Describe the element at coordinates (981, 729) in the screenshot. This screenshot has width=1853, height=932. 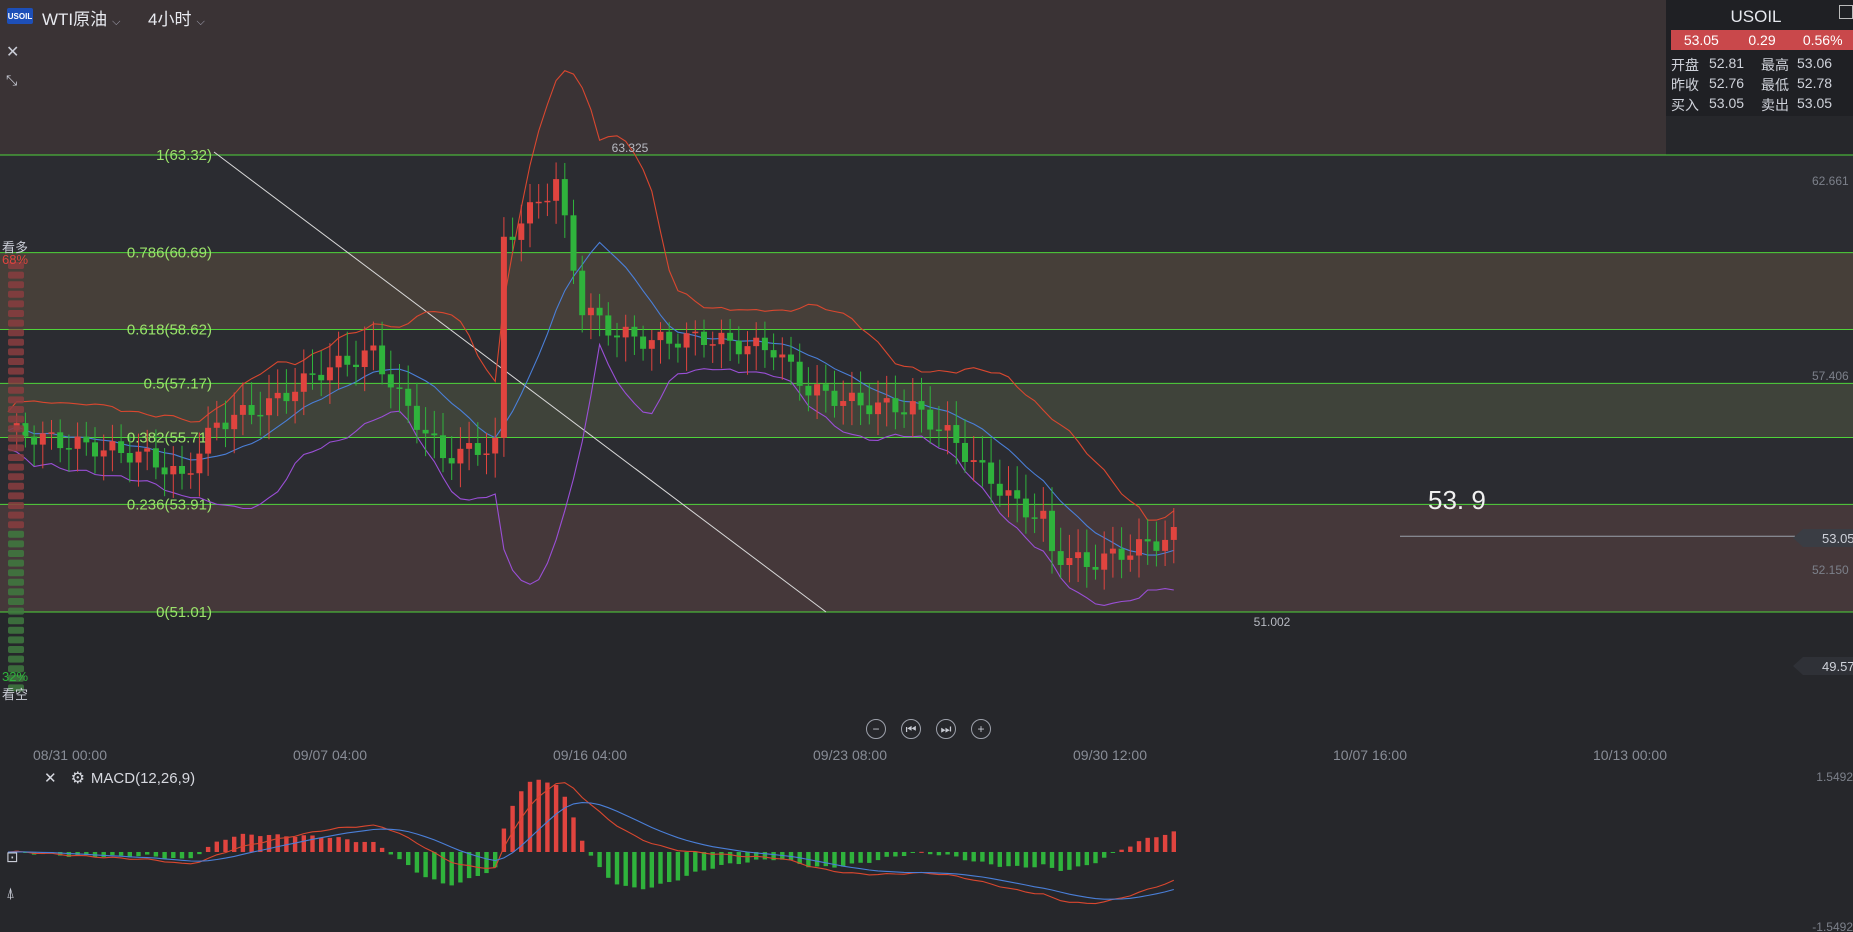
I see `zoom-in-button: +` at that location.